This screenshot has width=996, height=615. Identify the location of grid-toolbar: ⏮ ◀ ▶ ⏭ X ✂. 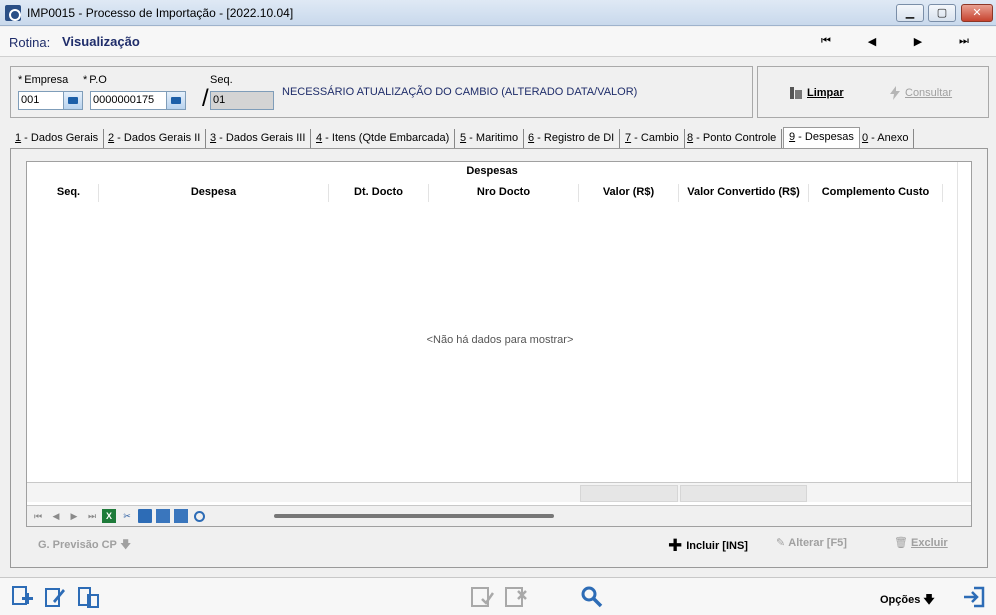
(499, 515).